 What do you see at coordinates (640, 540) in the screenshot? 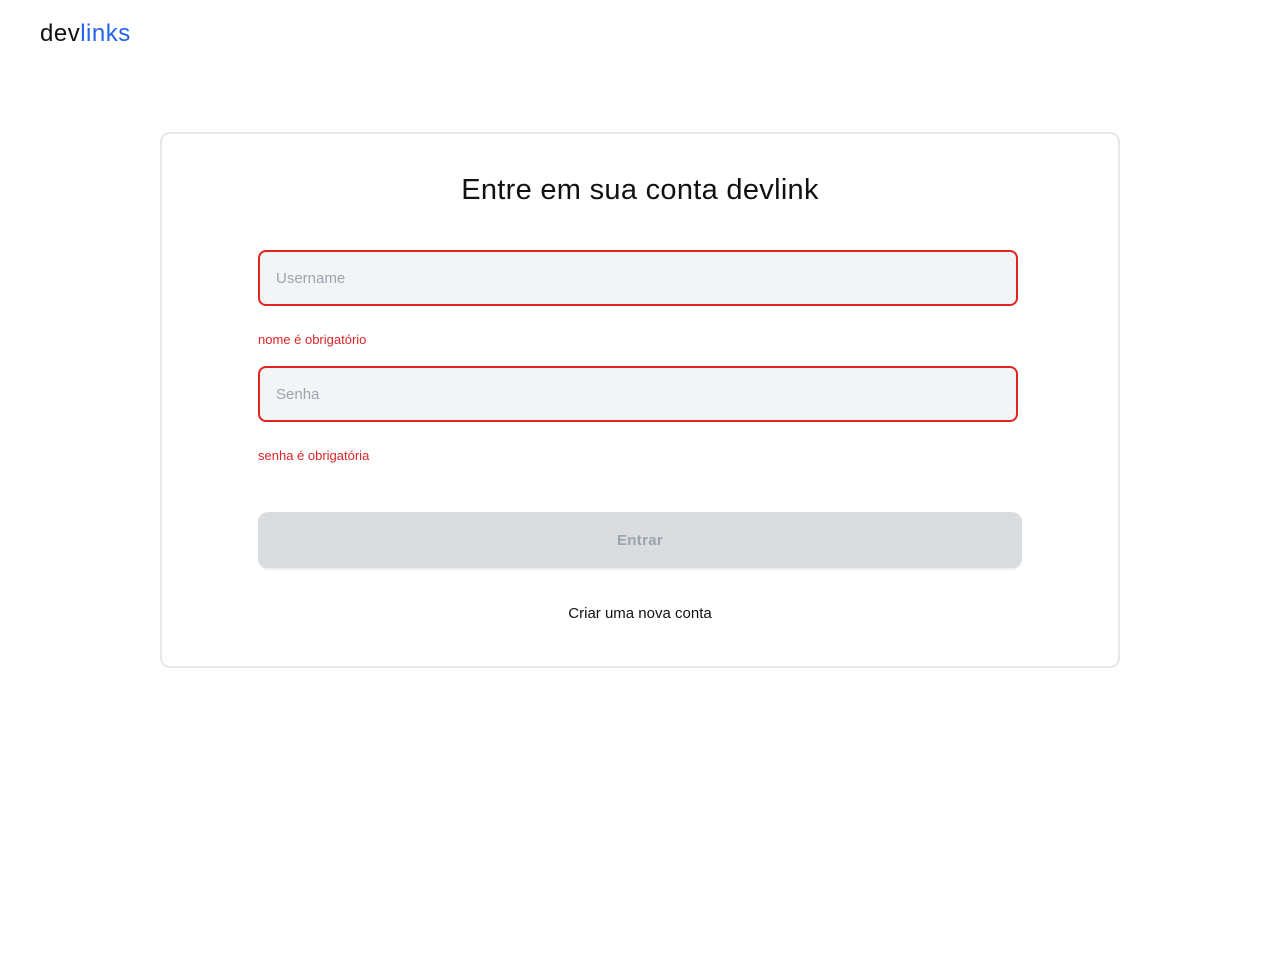
I see `login-button: Entrar` at bounding box center [640, 540].